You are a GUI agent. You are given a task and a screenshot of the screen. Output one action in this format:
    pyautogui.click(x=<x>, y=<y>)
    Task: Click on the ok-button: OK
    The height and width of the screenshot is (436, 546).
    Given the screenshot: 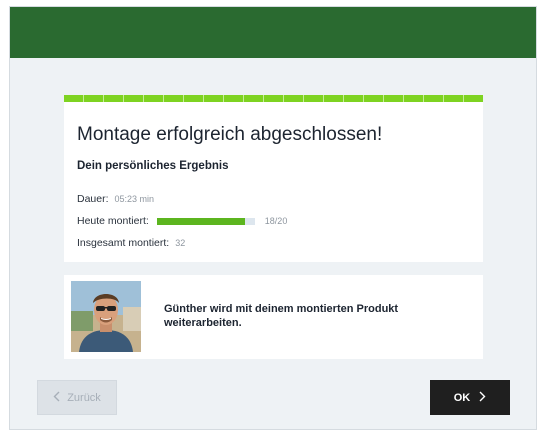 What is the action you would take?
    pyautogui.click(x=470, y=397)
    